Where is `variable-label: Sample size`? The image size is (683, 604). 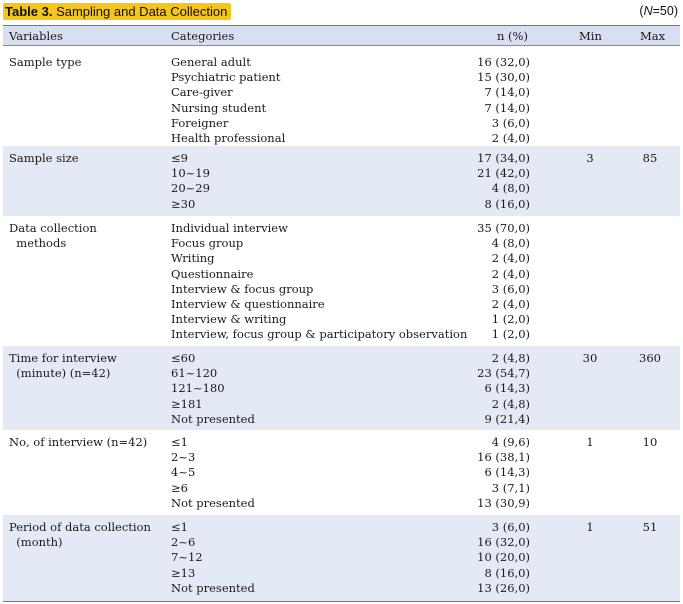 variable-label: Sample size is located at coordinates (44, 158).